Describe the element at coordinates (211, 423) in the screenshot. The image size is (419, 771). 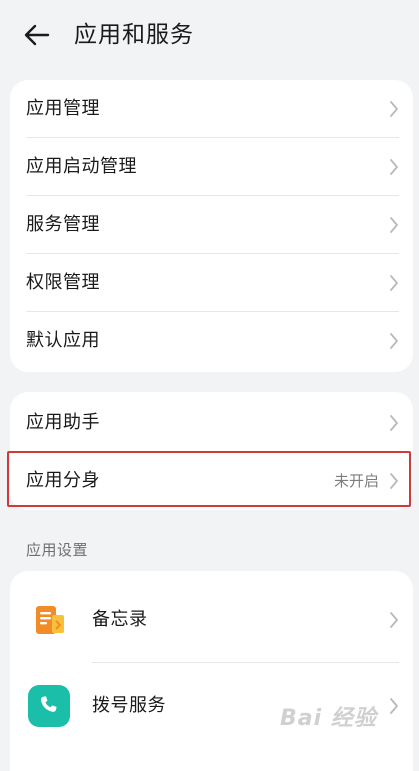
I see `app-assistant-item: 应用助手` at that location.